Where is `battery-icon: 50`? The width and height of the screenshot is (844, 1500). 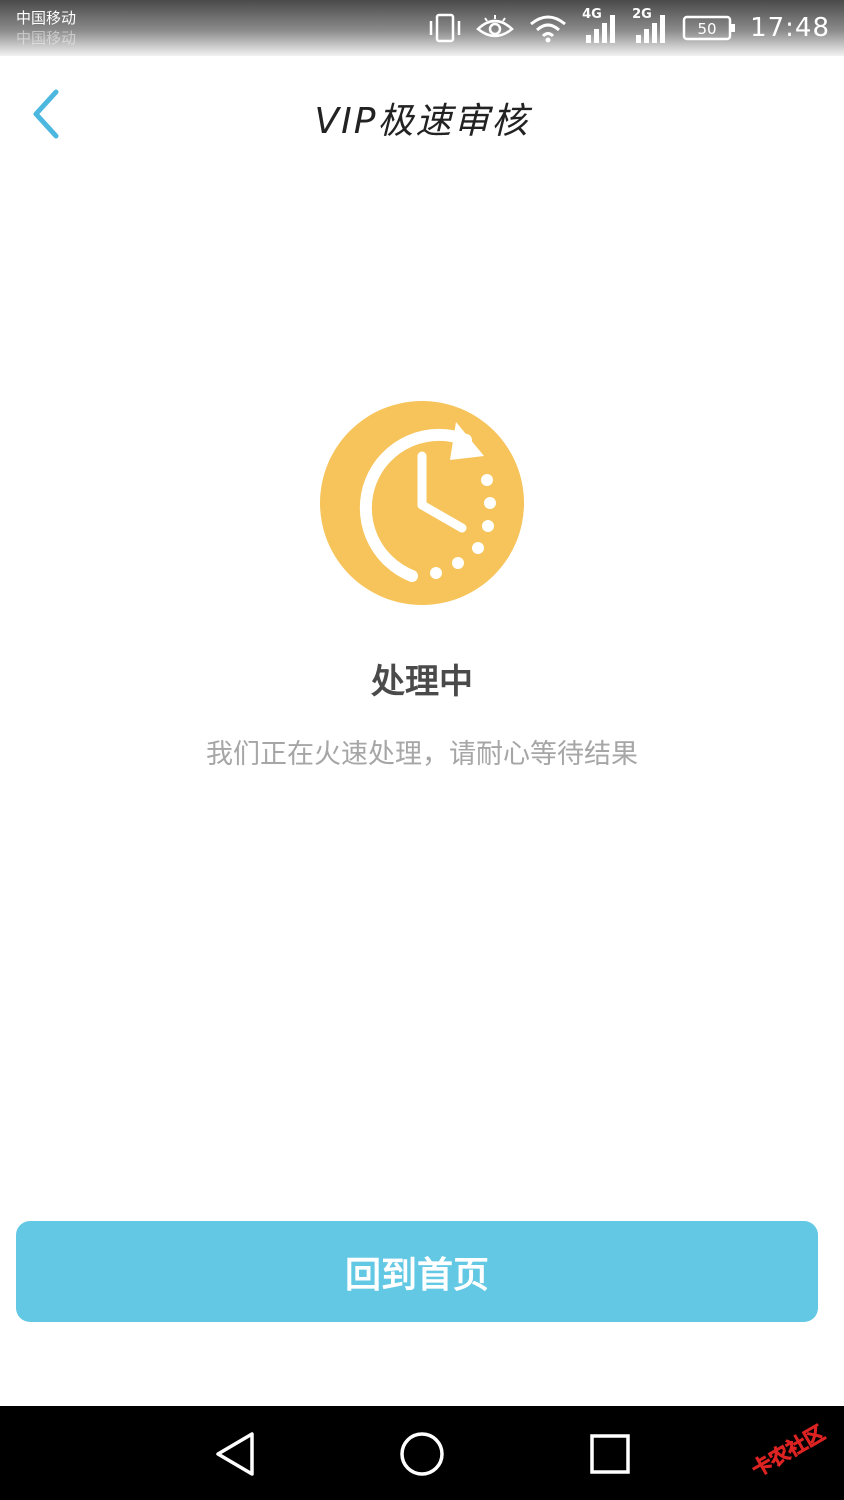
battery-icon: 50 is located at coordinates (709, 28).